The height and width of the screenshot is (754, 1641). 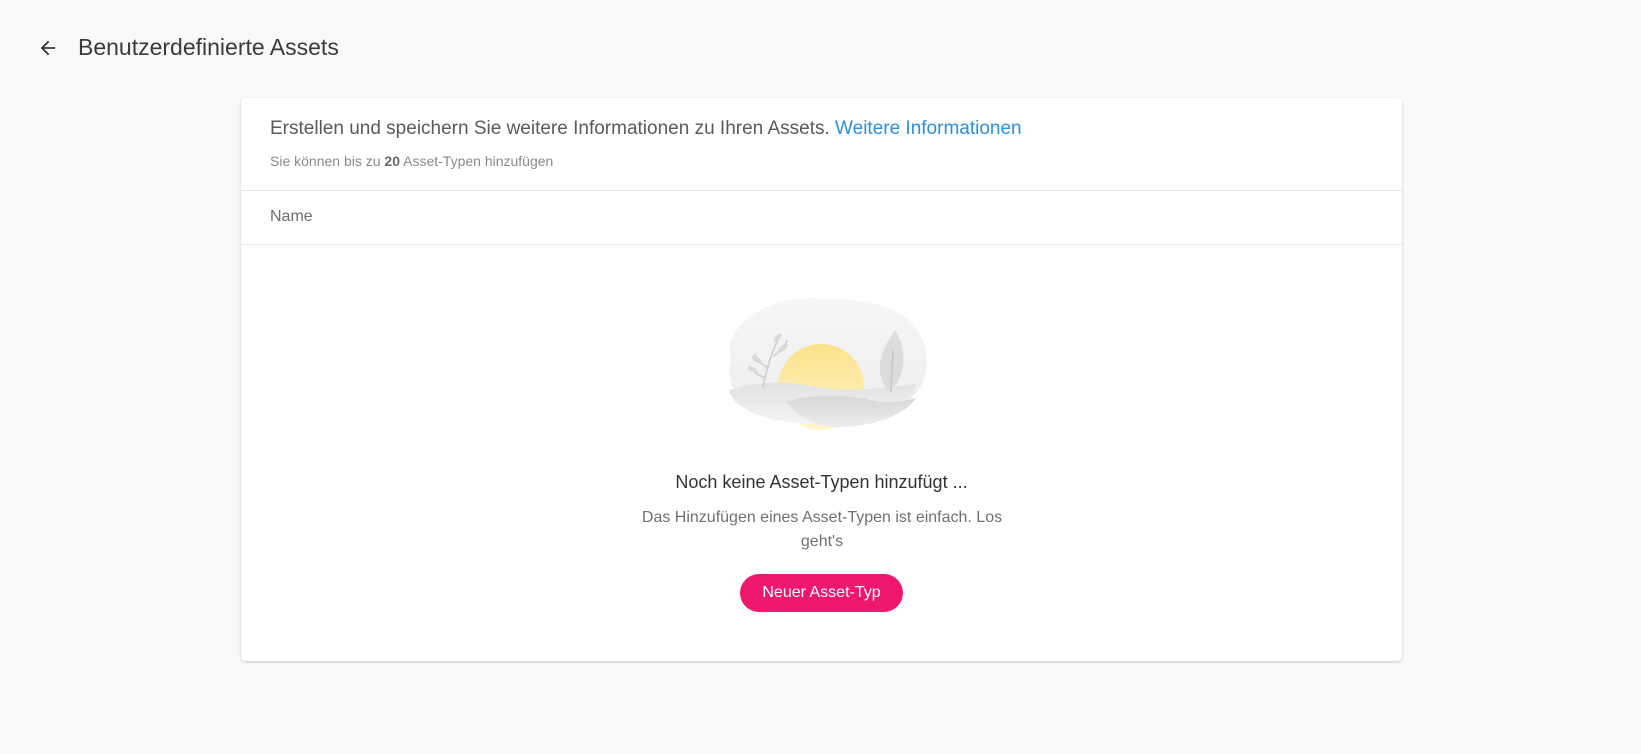 I want to click on limit-suffix: Asset-Typen hinzufügen, so click(x=478, y=161).